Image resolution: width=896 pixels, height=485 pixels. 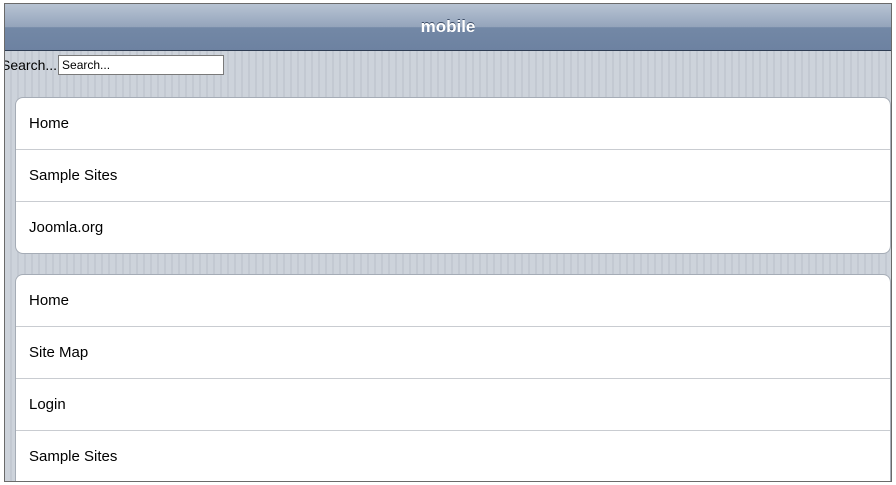 I want to click on top-toolbar: mobile, so click(x=448, y=27).